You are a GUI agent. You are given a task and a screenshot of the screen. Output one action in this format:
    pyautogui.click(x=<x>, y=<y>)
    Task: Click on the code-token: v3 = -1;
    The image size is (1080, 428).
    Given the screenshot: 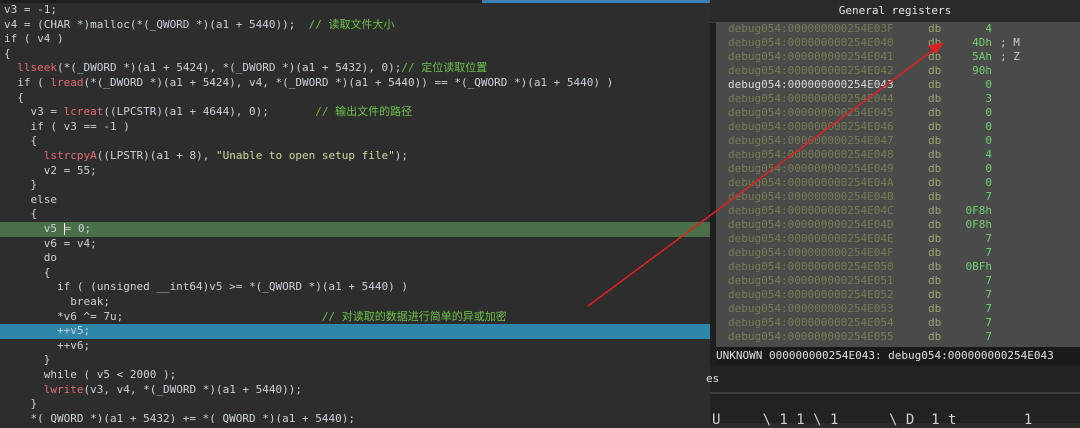 What is the action you would take?
    pyautogui.click(x=30, y=9)
    